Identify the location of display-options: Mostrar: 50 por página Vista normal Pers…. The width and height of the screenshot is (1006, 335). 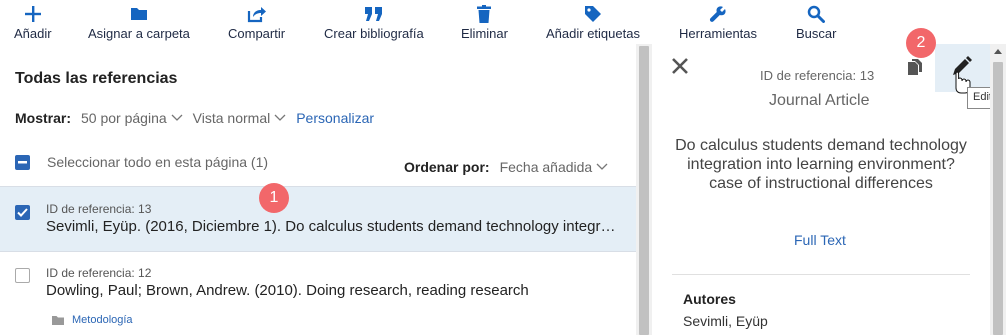
(194, 118).